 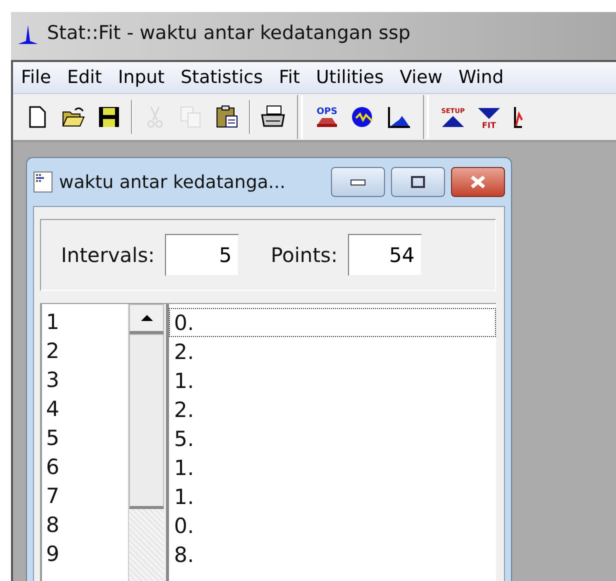 What do you see at coordinates (52, 554) in the screenshot?
I see `row-index: 9` at bounding box center [52, 554].